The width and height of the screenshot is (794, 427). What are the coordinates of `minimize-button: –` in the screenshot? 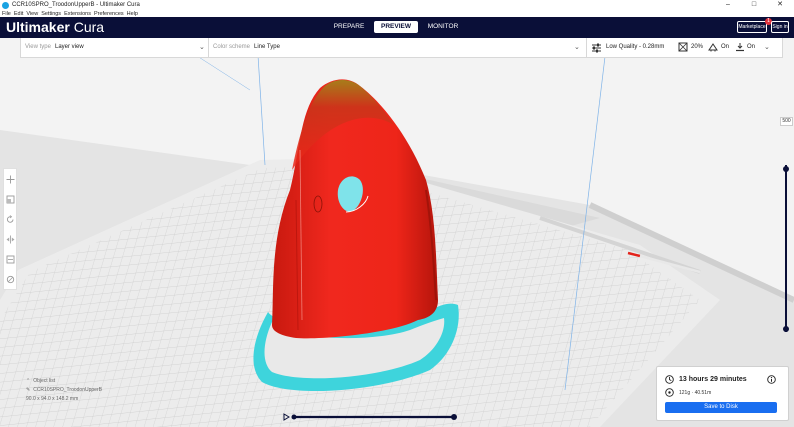 It's located at (728, 5).